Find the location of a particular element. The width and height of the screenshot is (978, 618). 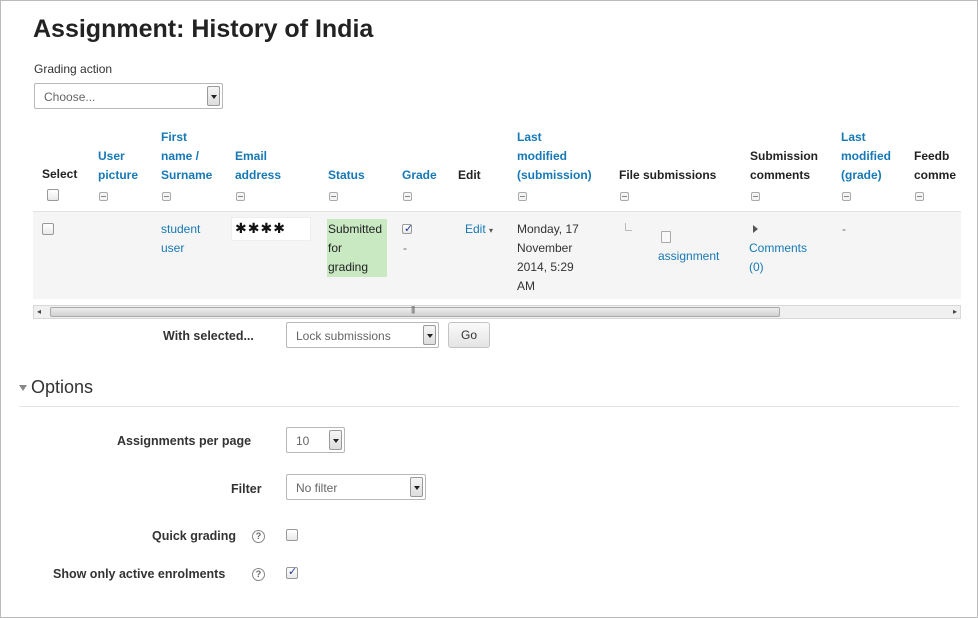

grade-dash: - is located at coordinates (405, 248).